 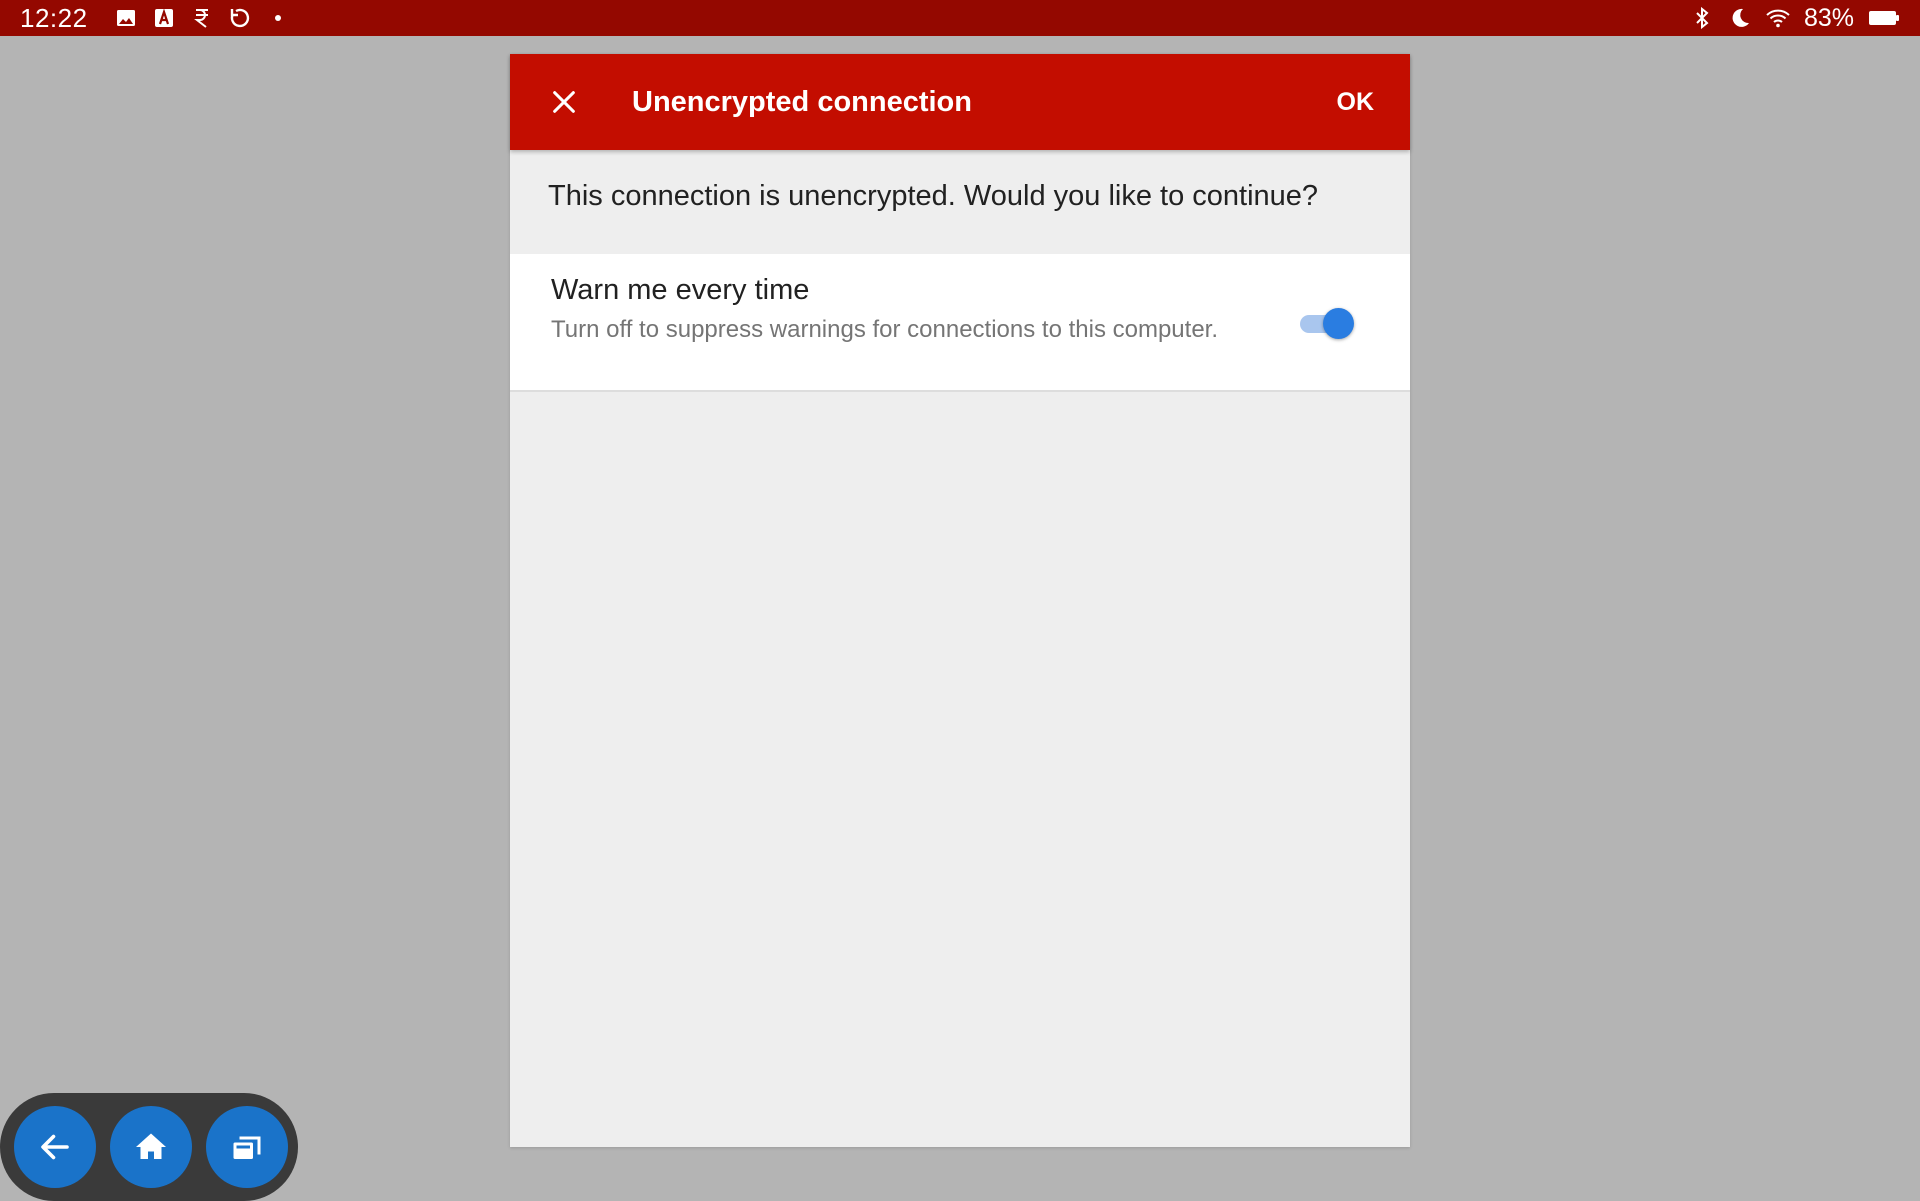 I want to click on sync-icon, so click(x=240, y=18).